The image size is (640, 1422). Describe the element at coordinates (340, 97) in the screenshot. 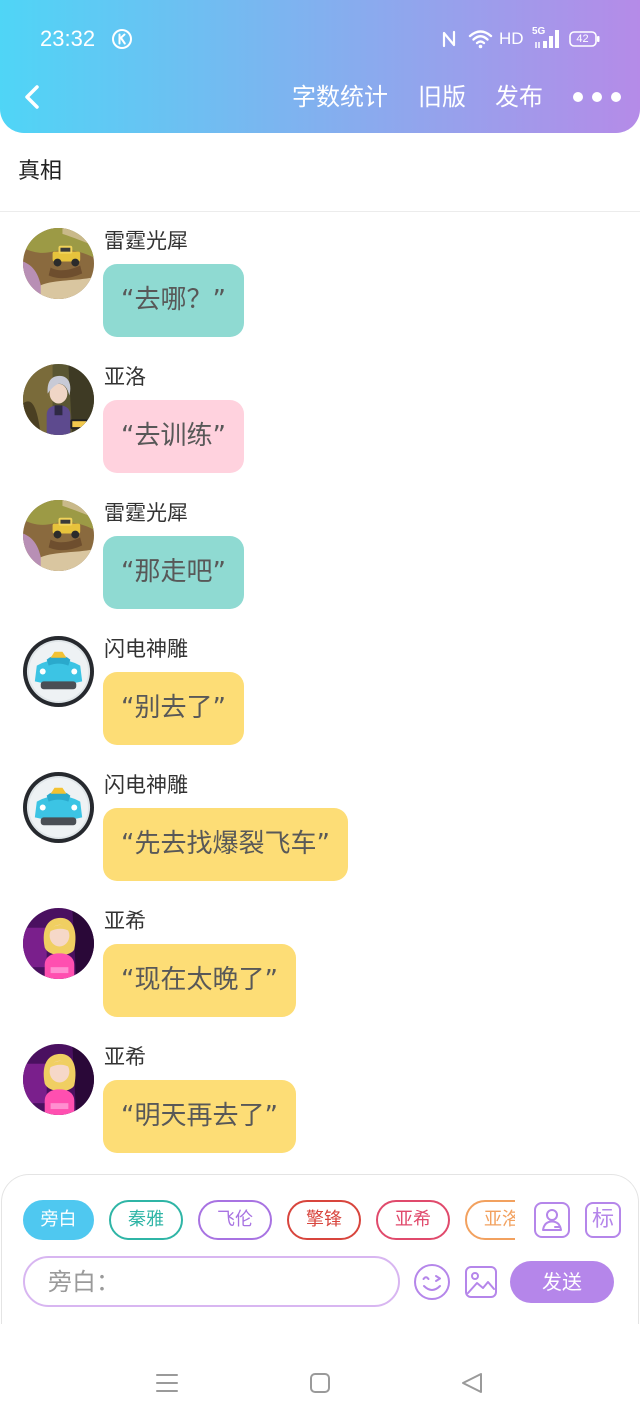

I see `word-count-button: 字数统计` at that location.